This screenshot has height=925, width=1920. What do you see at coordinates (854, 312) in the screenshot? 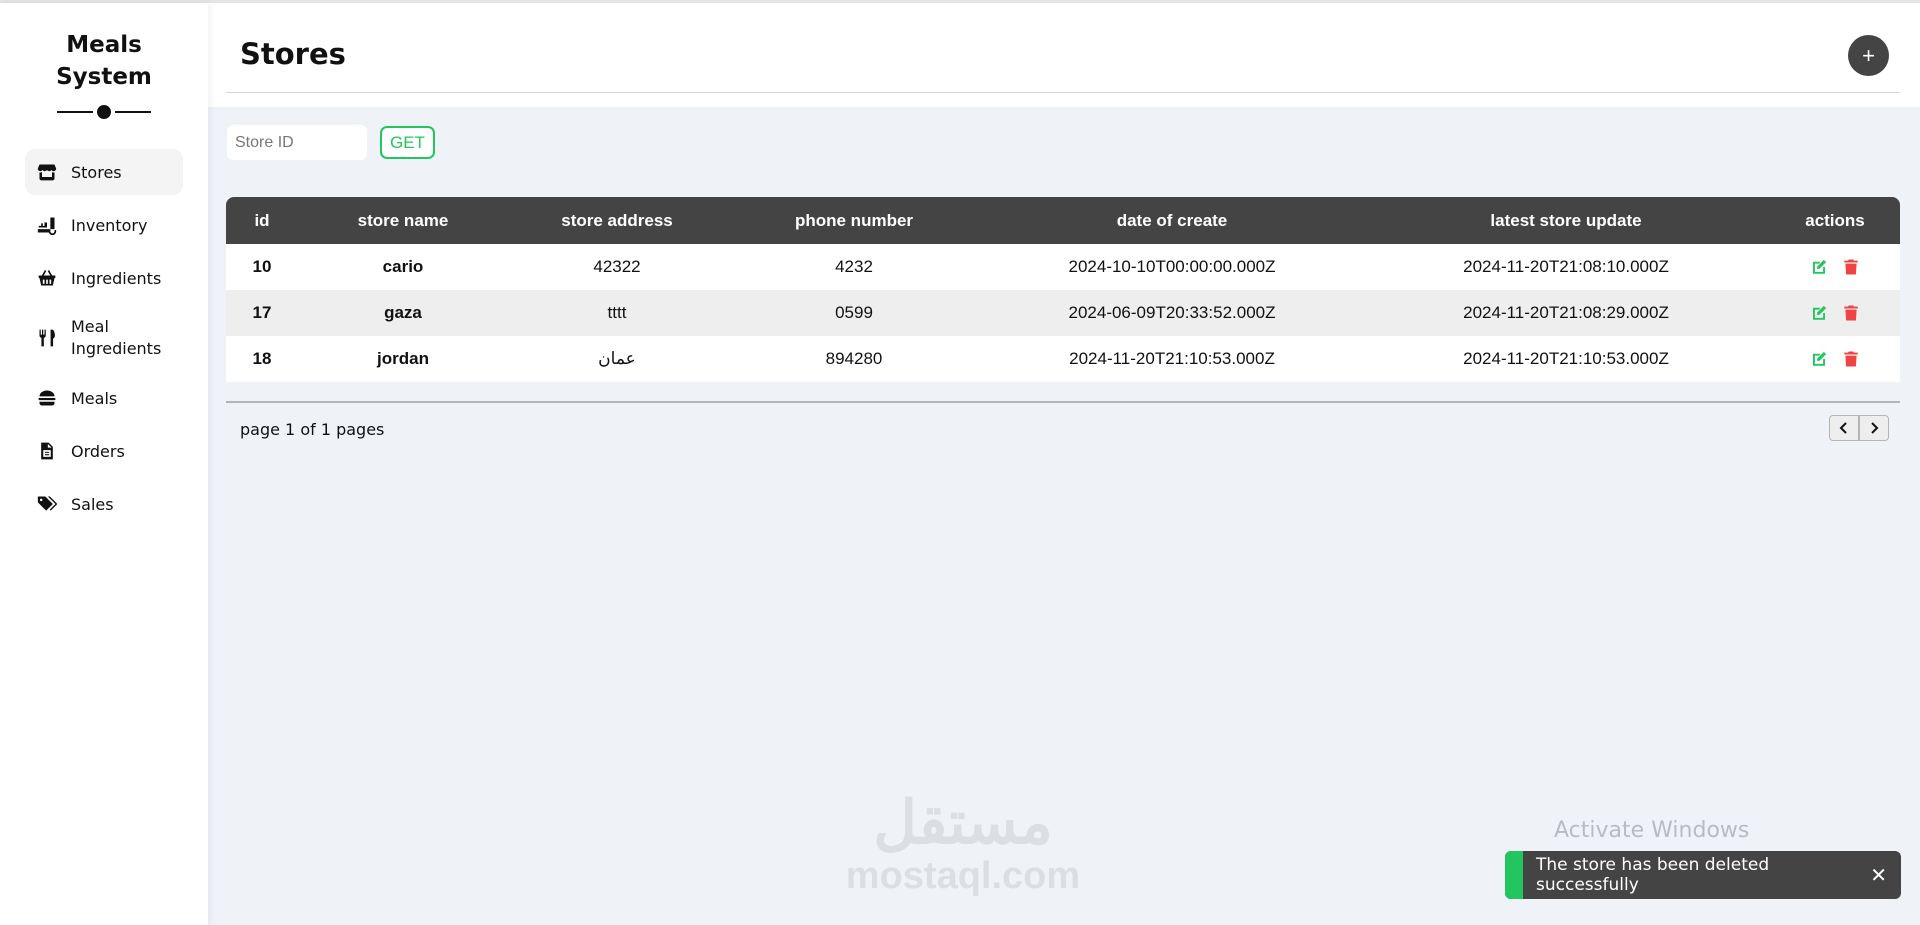
I see `cell-phone-number: 0599` at bounding box center [854, 312].